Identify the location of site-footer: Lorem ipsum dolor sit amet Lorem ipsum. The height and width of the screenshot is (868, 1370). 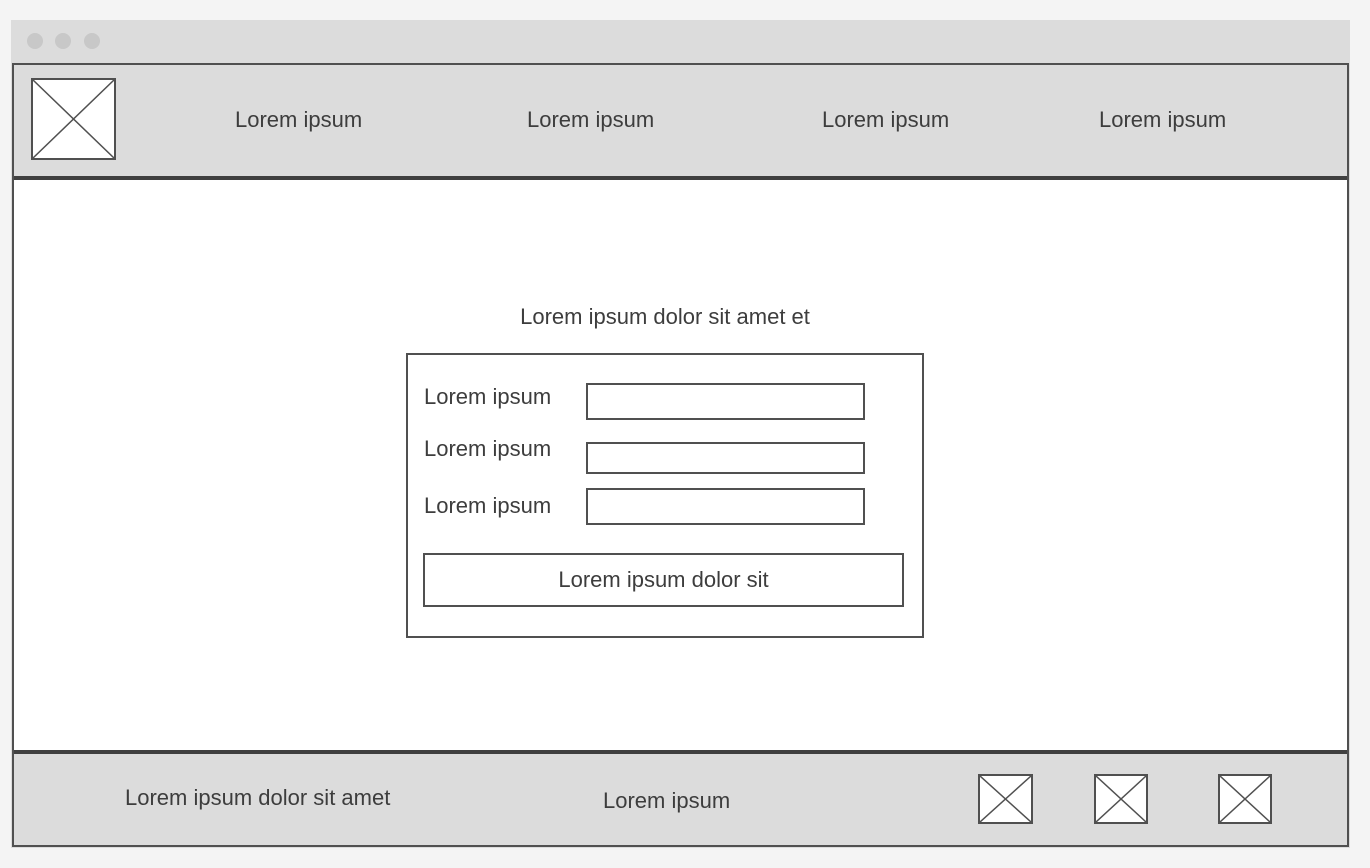
(680, 797).